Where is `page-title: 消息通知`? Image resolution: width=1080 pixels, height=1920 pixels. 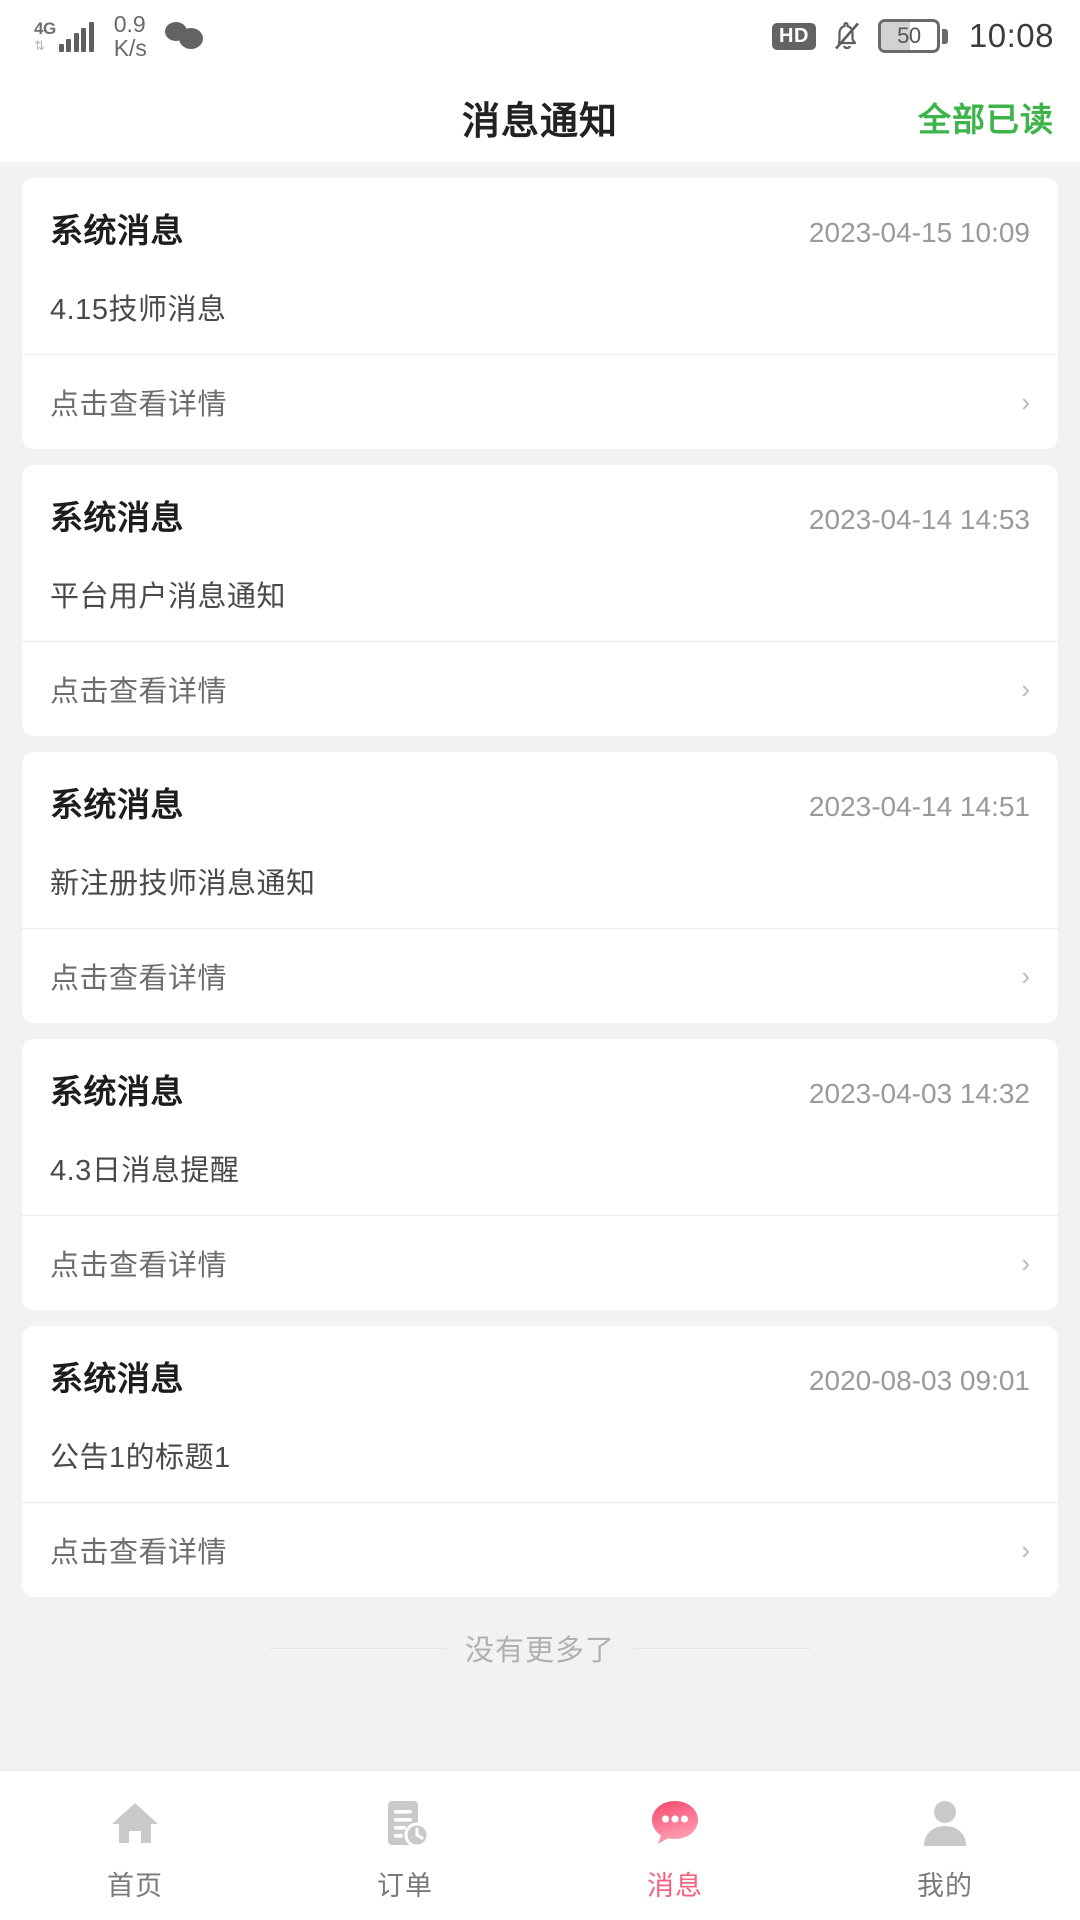 page-title: 消息通知 is located at coordinates (539, 121).